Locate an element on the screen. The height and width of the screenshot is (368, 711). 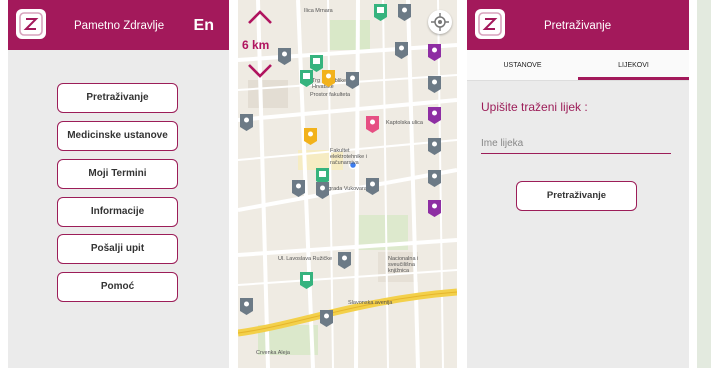
map-label: Kaptolska ulica is located at coordinates (404, 123).